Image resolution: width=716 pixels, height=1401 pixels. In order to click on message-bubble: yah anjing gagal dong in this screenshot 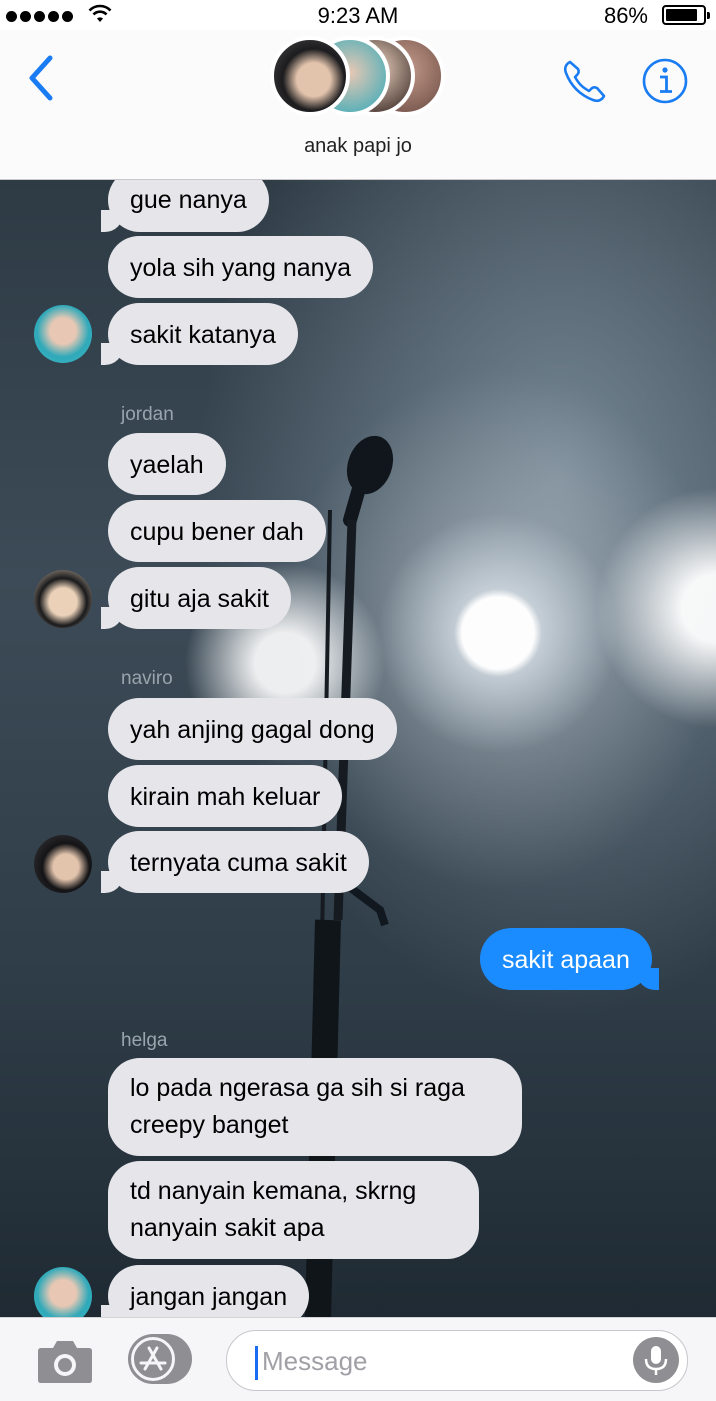, I will do `click(252, 729)`.